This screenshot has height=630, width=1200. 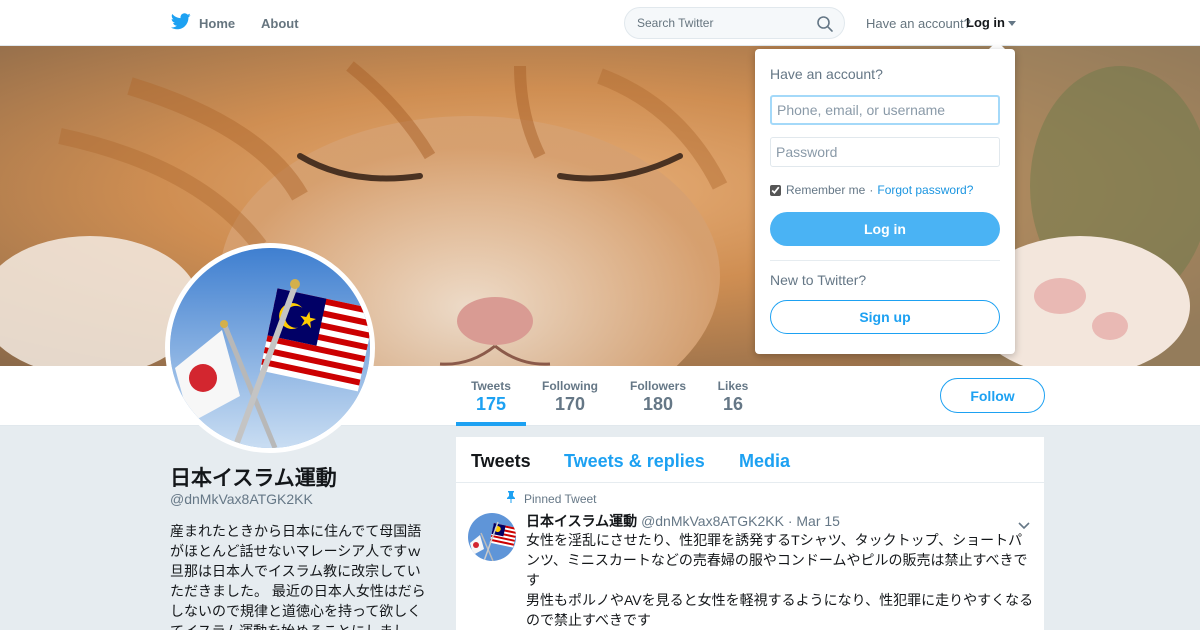 I want to click on pin-icon, so click(x=511, y=498).